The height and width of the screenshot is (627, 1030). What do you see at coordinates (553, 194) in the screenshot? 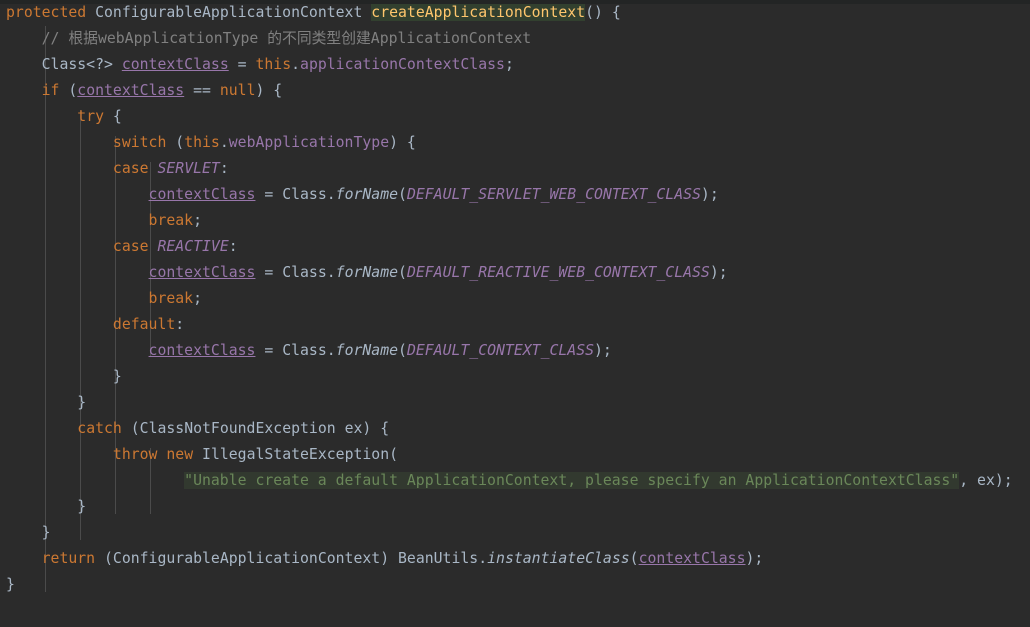
I see `token-const: DEFAULT_SERVLET_WEB_CONTEXT_CLASS` at bounding box center [553, 194].